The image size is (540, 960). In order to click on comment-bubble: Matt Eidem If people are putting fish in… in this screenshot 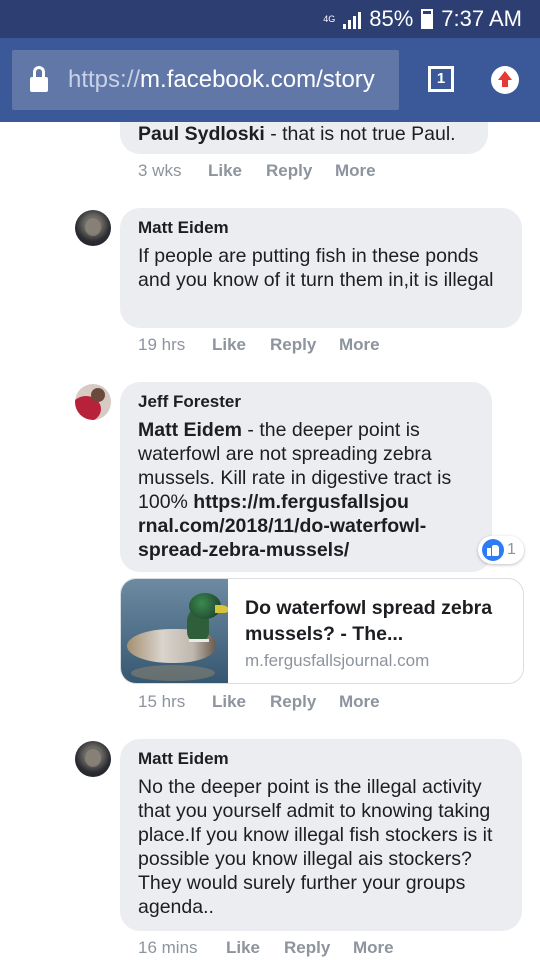, I will do `click(321, 268)`.